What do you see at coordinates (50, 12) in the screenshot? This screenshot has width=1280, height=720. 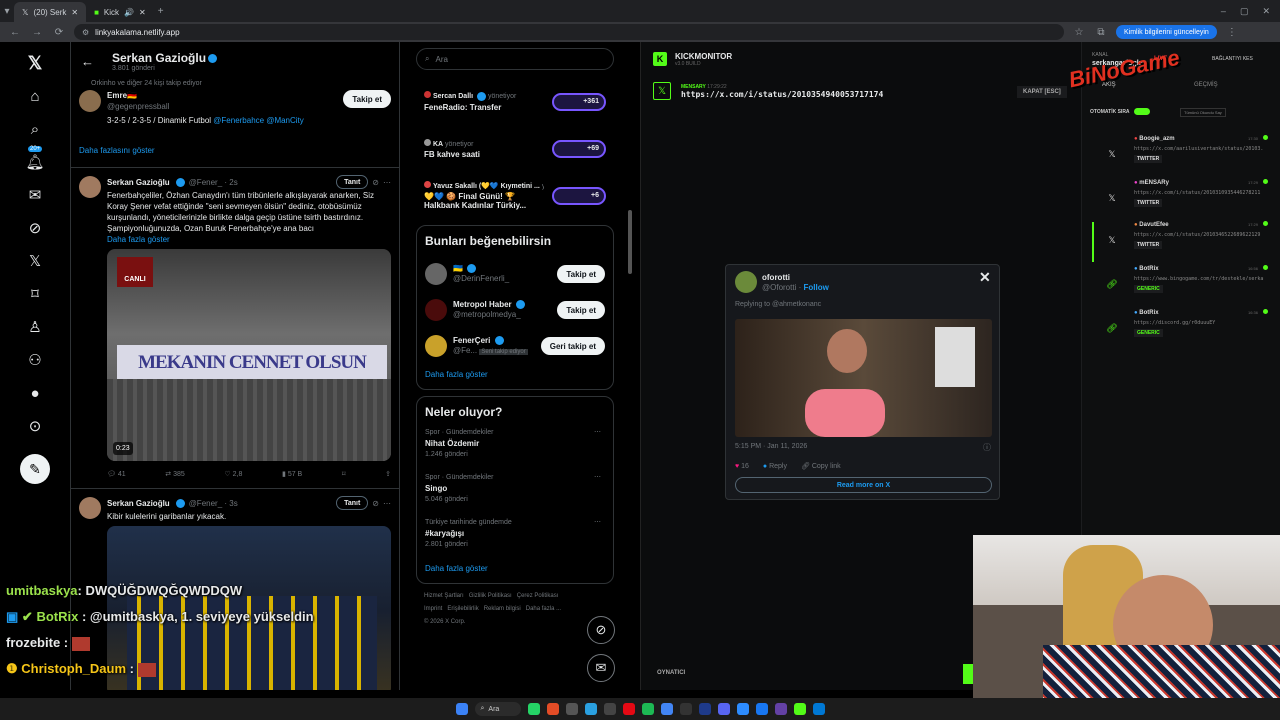 I see `tab-x: 𝕏 (20) Serk ✕` at bounding box center [50, 12].